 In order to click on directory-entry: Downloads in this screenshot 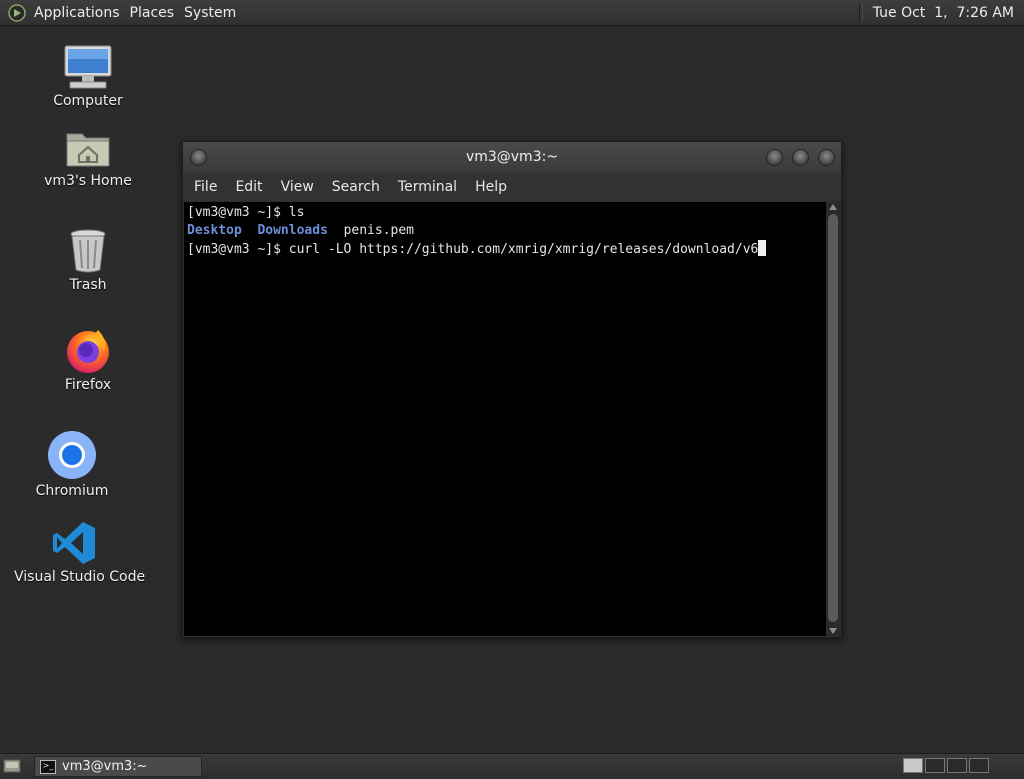, I will do `click(292, 230)`.